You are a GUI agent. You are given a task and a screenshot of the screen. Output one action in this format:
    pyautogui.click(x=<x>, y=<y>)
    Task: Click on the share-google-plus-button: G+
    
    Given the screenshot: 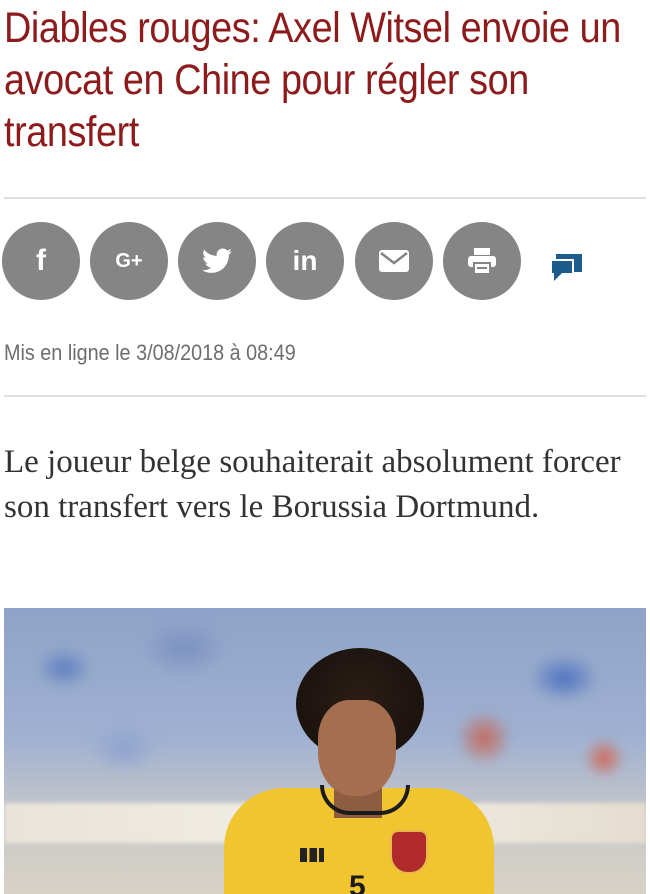 What is the action you would take?
    pyautogui.click(x=129, y=261)
    